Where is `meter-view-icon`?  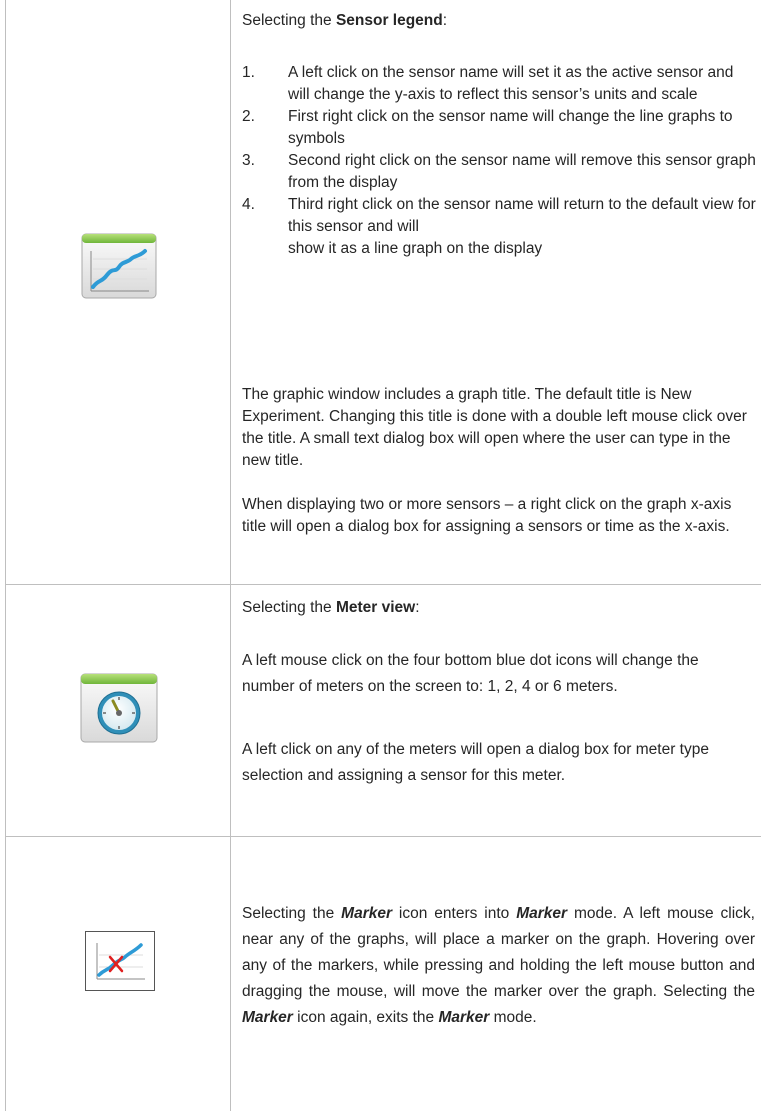
meter-view-icon is located at coordinates (119, 708).